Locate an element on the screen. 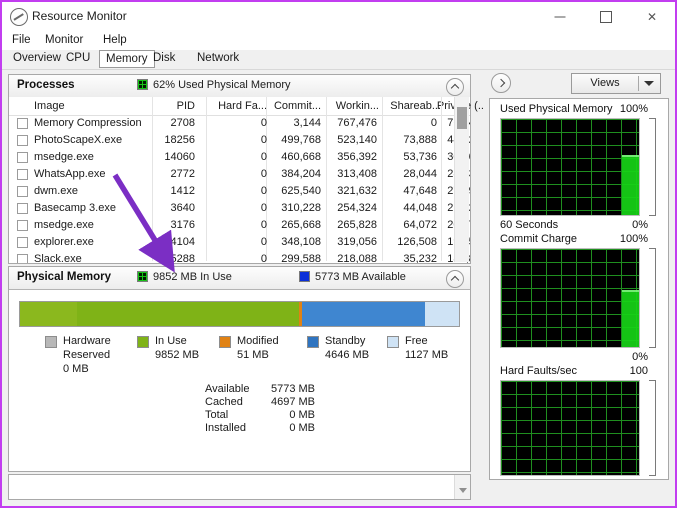 This screenshot has width=677, height=510. legend-label: In Use is located at coordinates (171, 341).